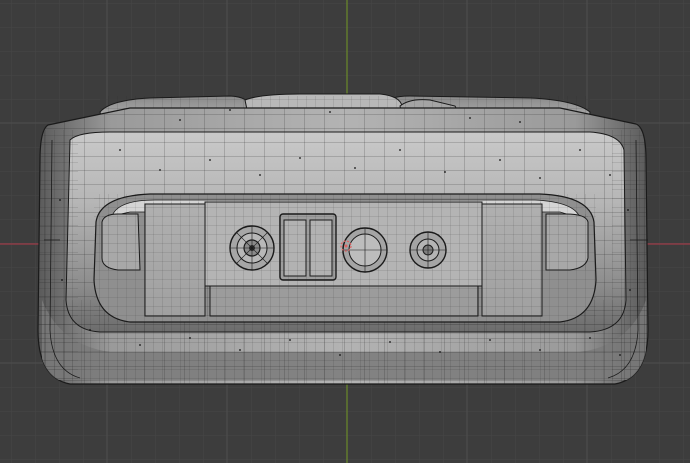 The height and width of the screenshot is (463, 690). Describe the element at coordinates (252, 248) in the screenshot. I see `mesh-port-dial-left` at that location.